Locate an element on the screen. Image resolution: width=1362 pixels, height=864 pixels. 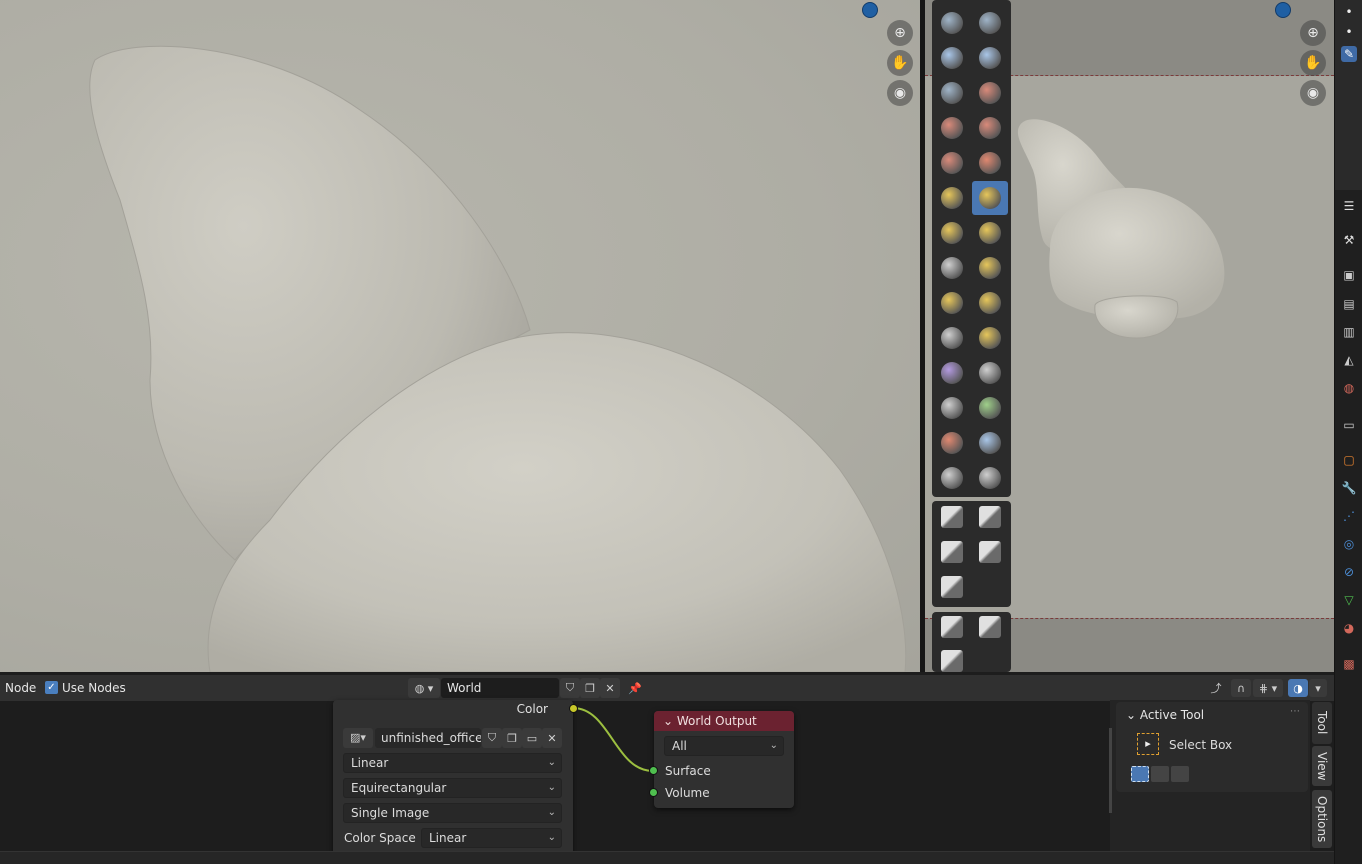
color-output-socket is located at coordinates (573, 708).